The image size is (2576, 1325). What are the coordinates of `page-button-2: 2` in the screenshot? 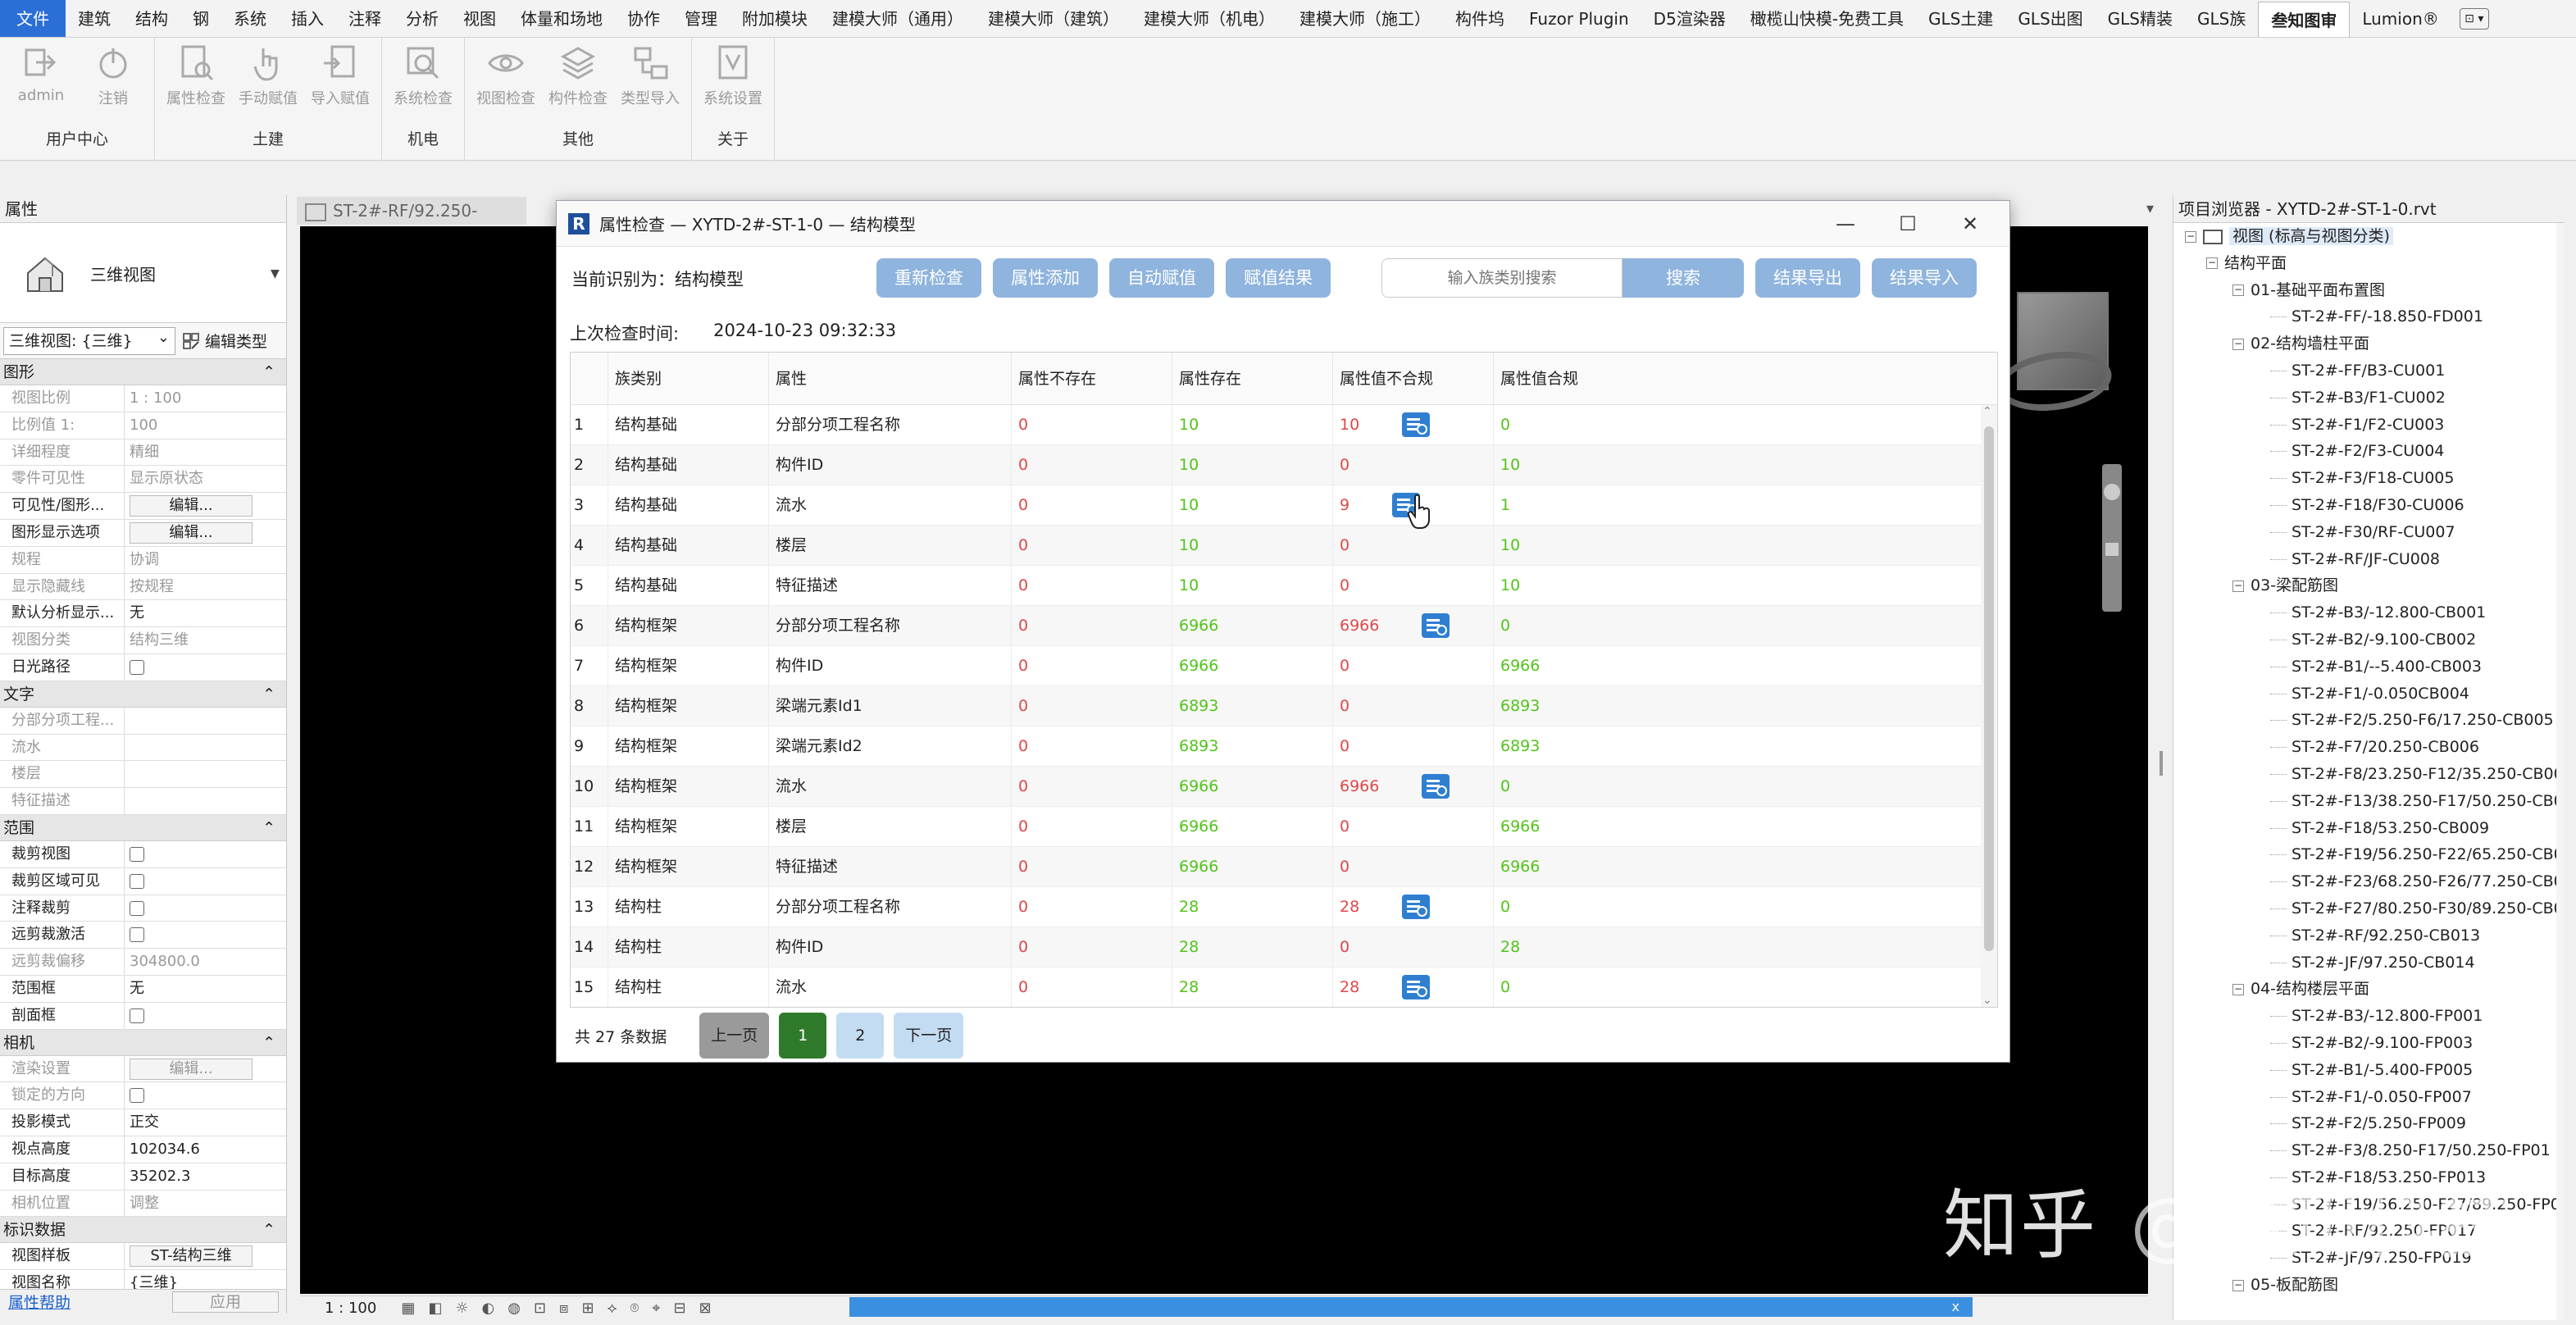 It's located at (861, 1036).